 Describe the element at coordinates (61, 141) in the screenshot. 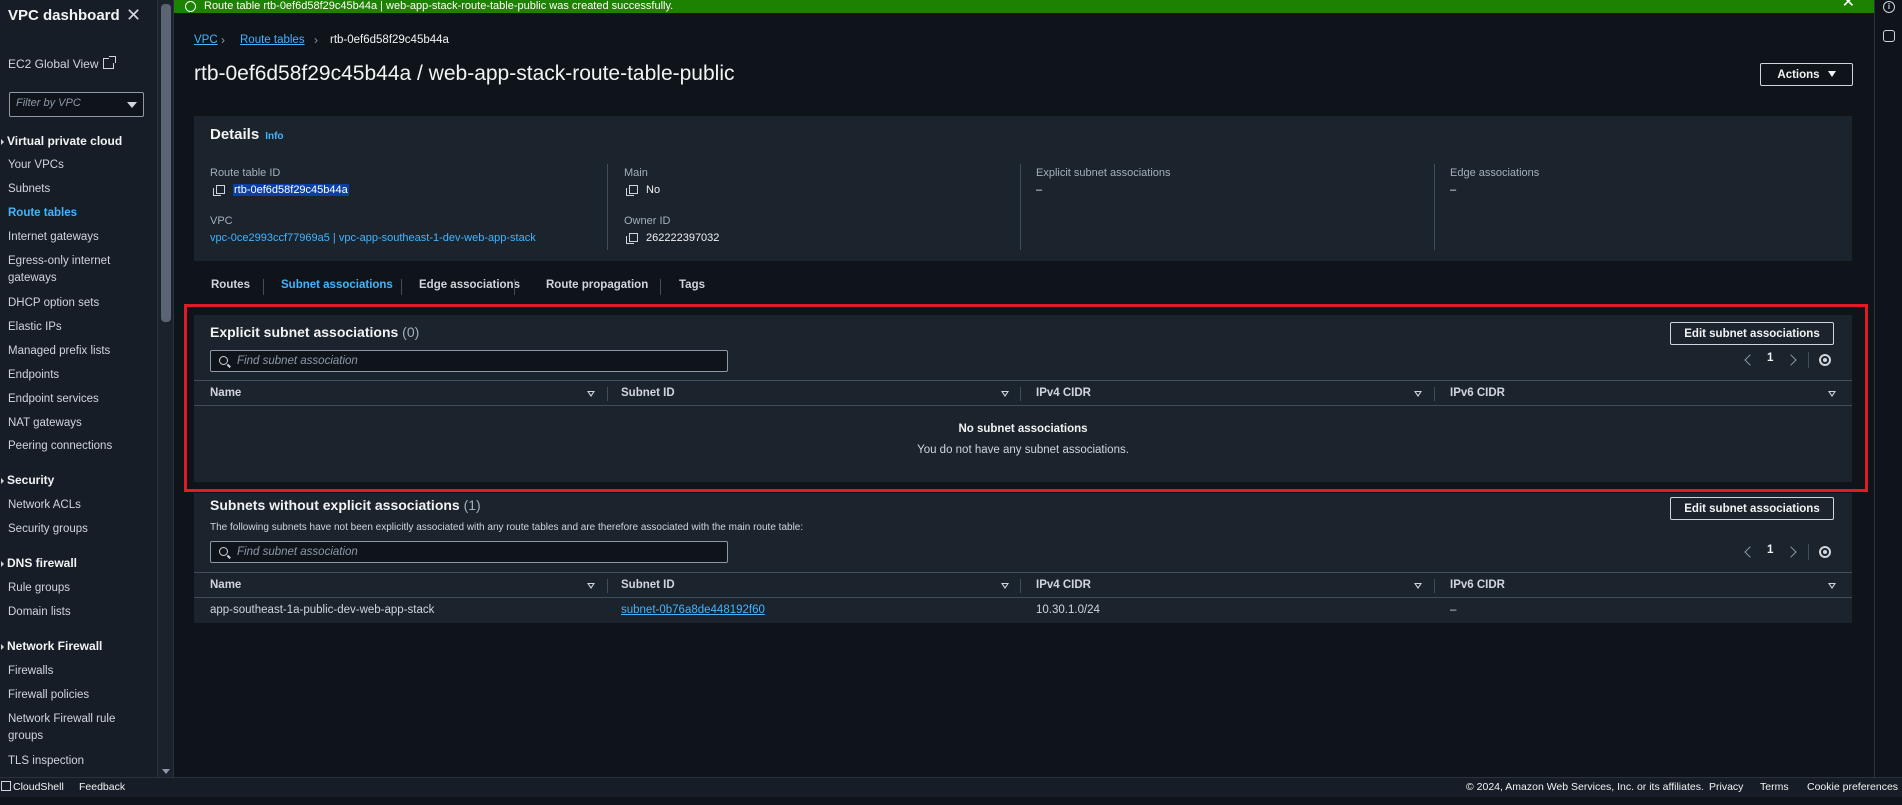

I see `sidebar-section-virtual-private-cloud: Virtual private cloud` at that location.